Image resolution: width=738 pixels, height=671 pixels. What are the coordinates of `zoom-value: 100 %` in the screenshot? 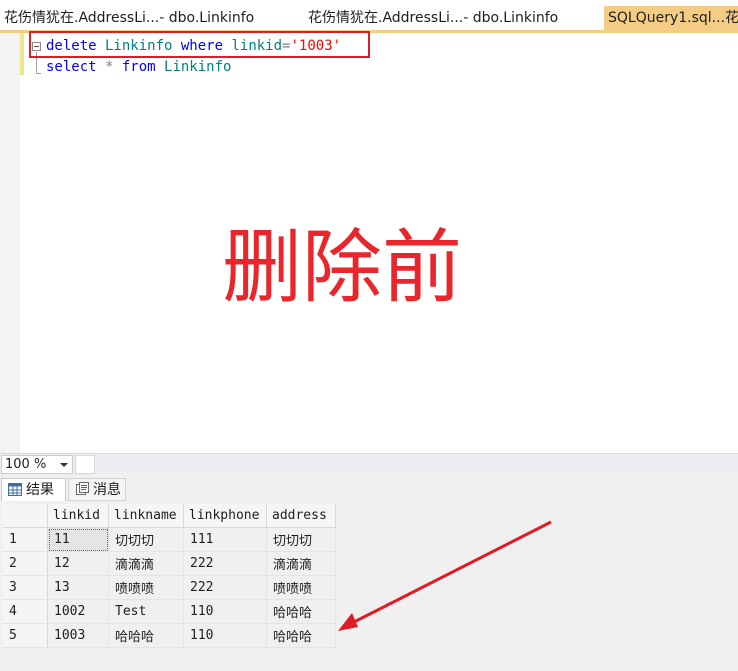 It's located at (26, 464).